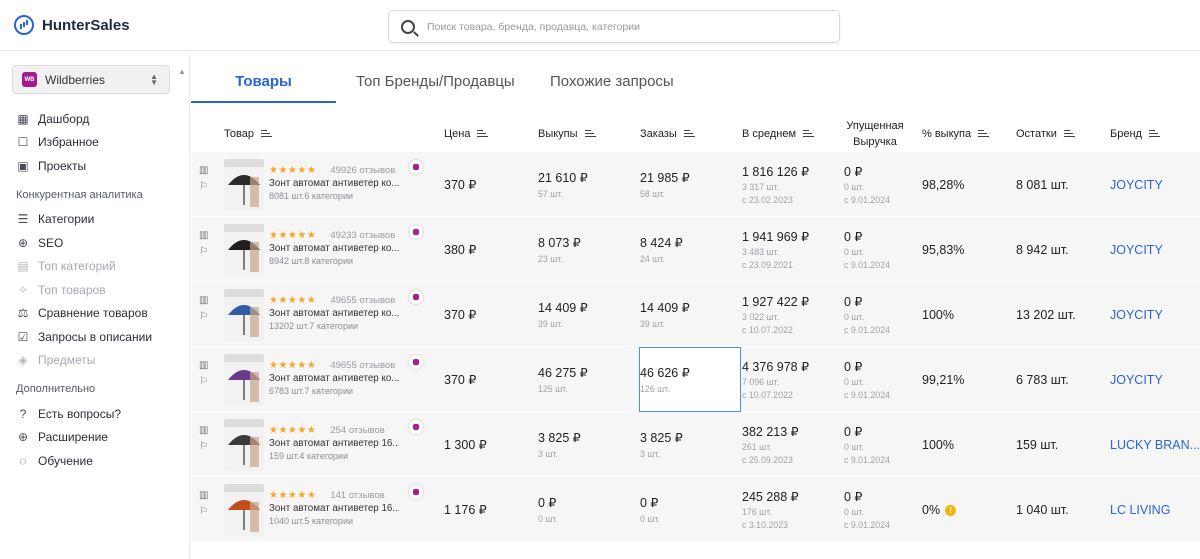 The image size is (1200, 559). Describe the element at coordinates (100, 438) in the screenshot. I see `sidebar-item-globe: ⊕ Расширение` at that location.